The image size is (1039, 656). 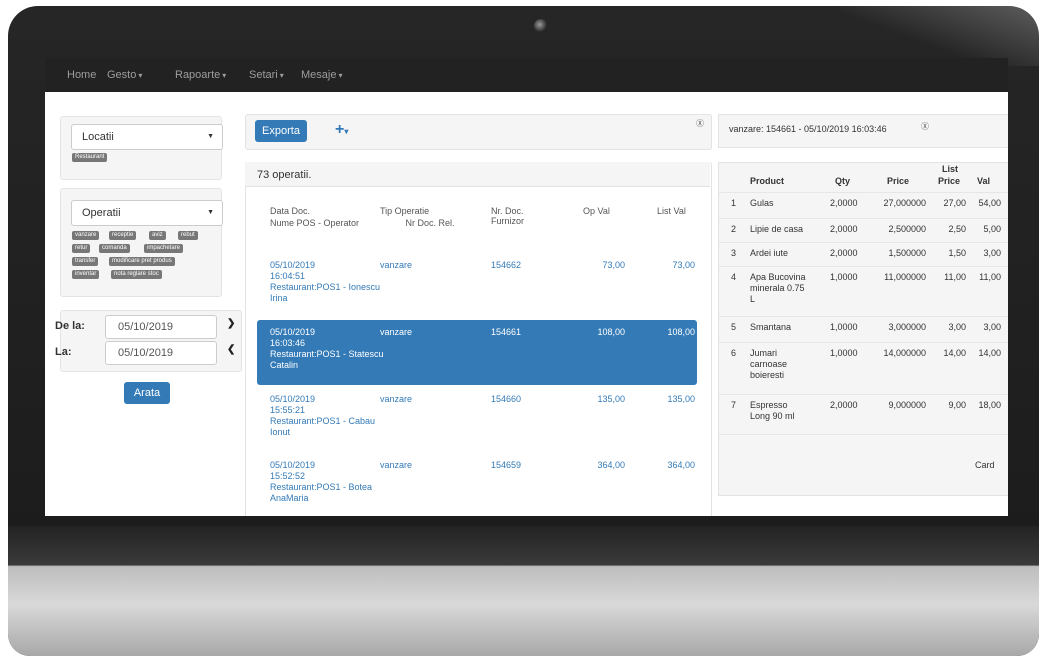 What do you see at coordinates (898, 181) in the screenshot?
I see `col-price: Price` at bounding box center [898, 181].